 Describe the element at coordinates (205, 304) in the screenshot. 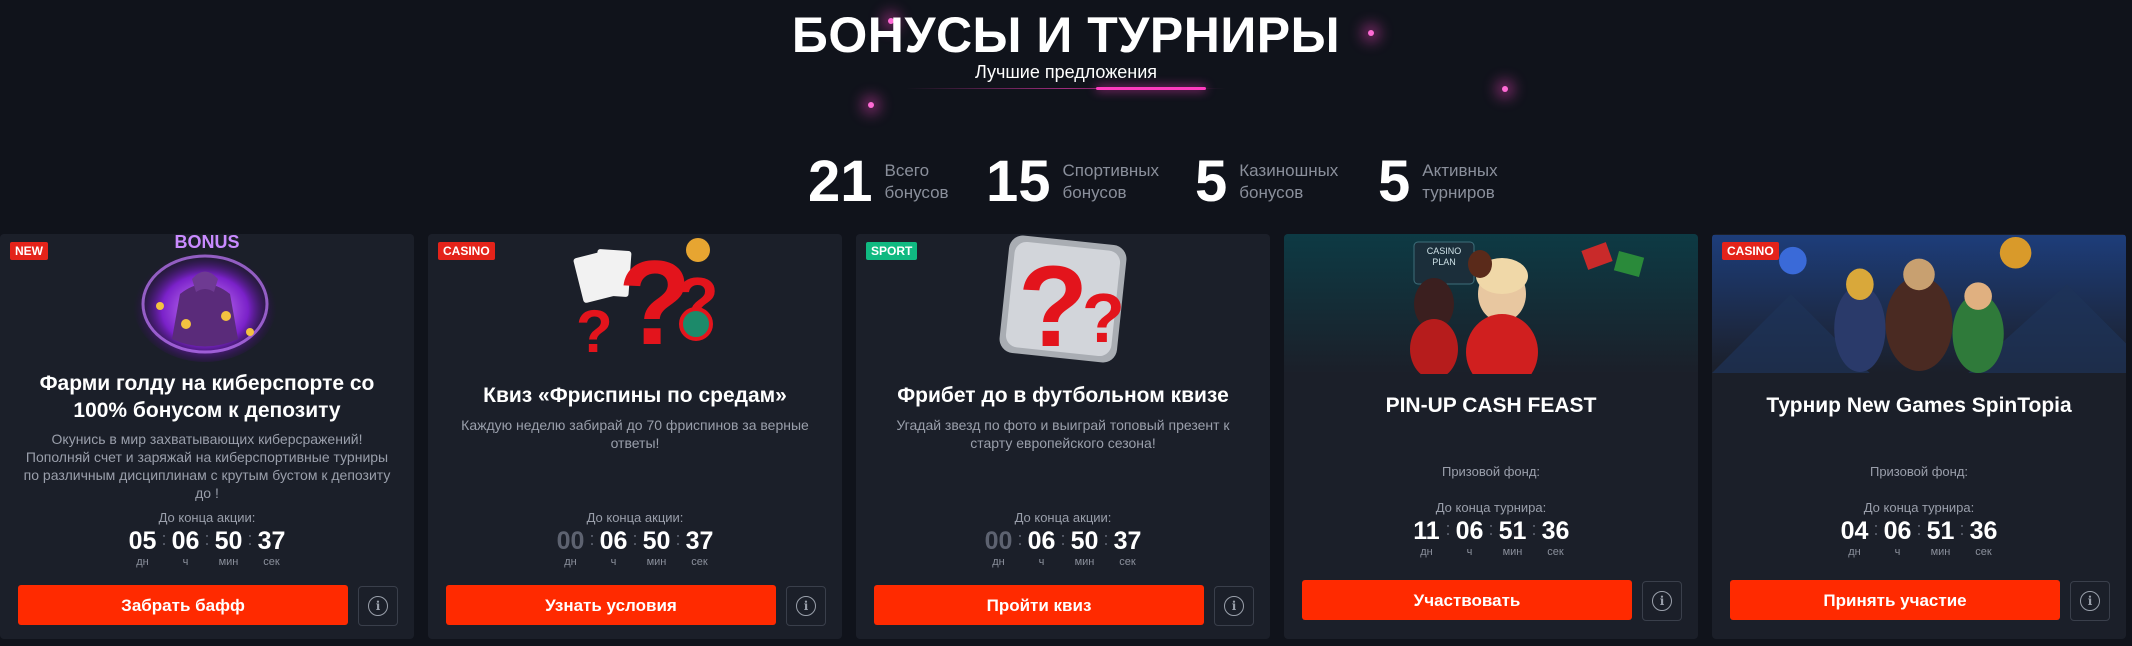

I see `bonus-bag-illustration` at that location.